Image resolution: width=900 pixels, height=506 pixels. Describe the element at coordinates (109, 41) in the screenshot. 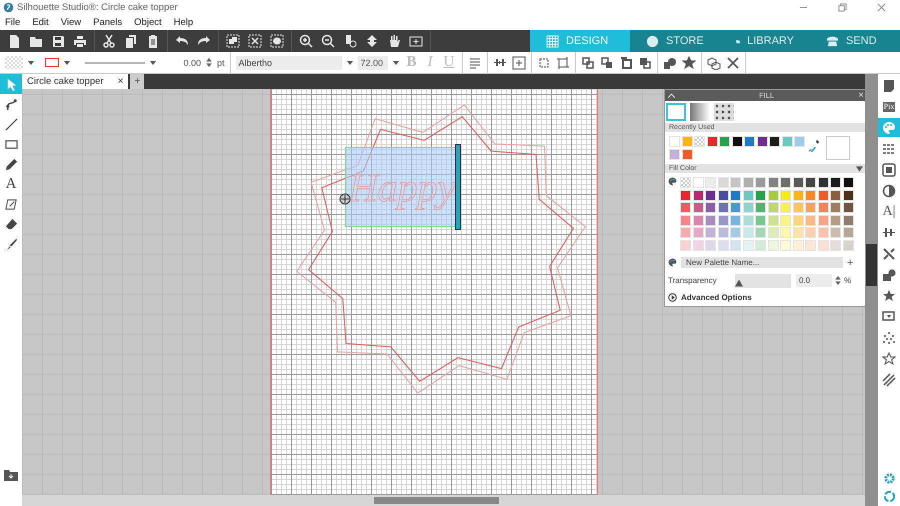

I see `scissors-icon` at that location.